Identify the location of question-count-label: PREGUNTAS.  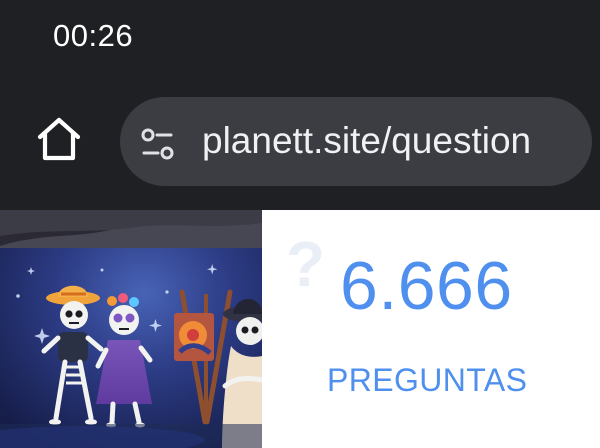
(427, 380).